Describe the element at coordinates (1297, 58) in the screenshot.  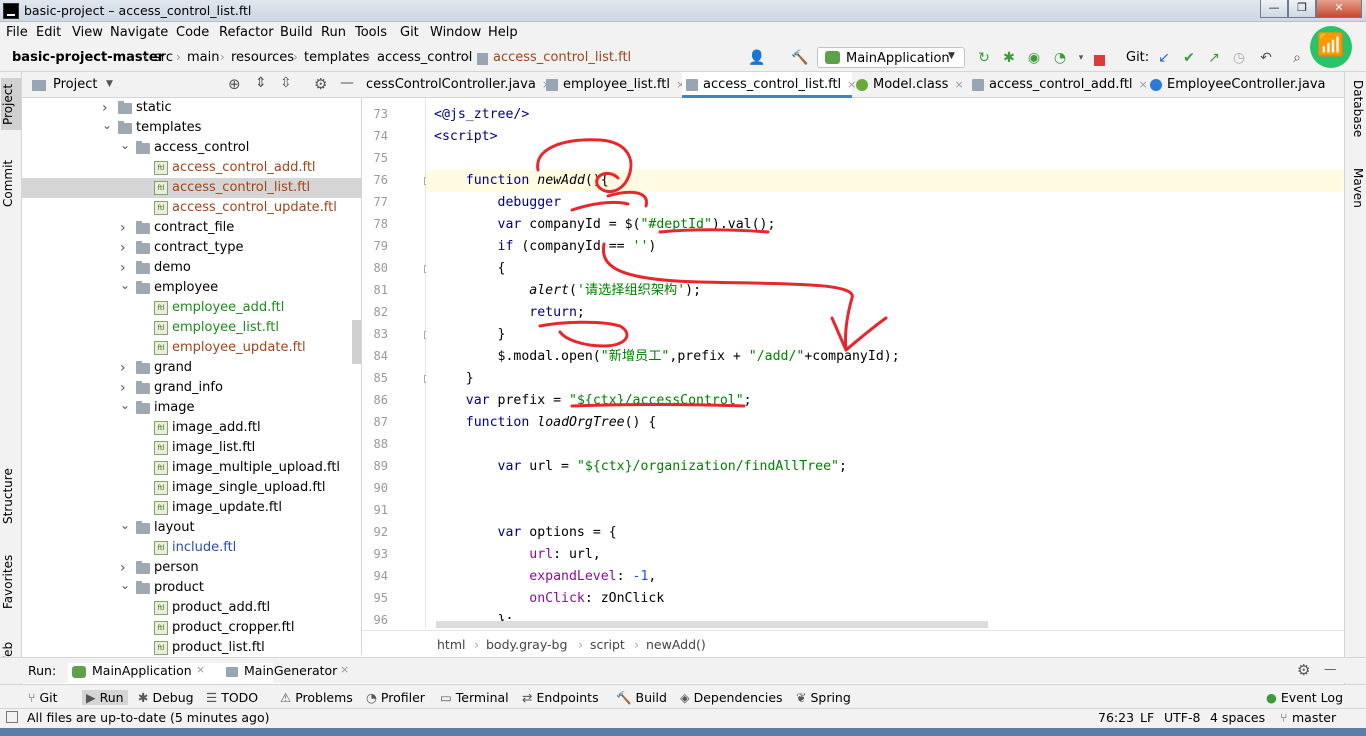
I see `search-icon: ⌕` at that location.